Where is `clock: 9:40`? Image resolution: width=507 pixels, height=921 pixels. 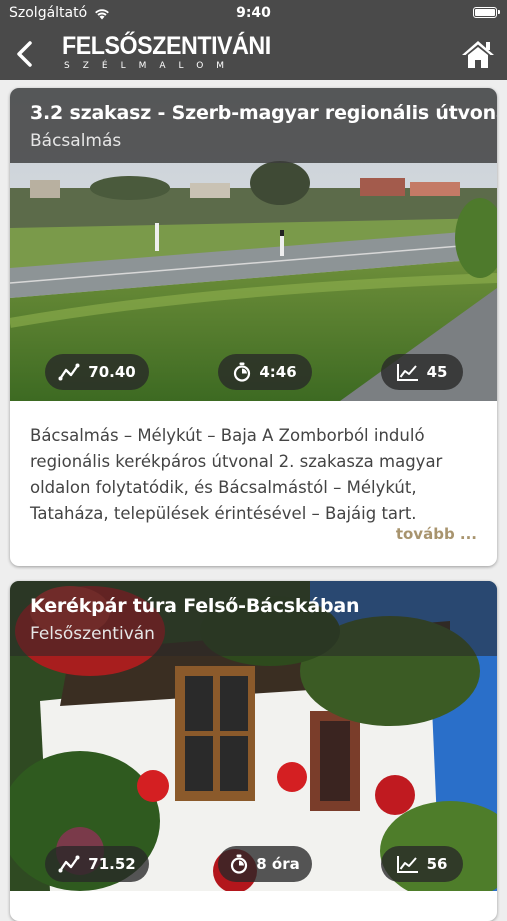
clock: 9:40 is located at coordinates (253, 13).